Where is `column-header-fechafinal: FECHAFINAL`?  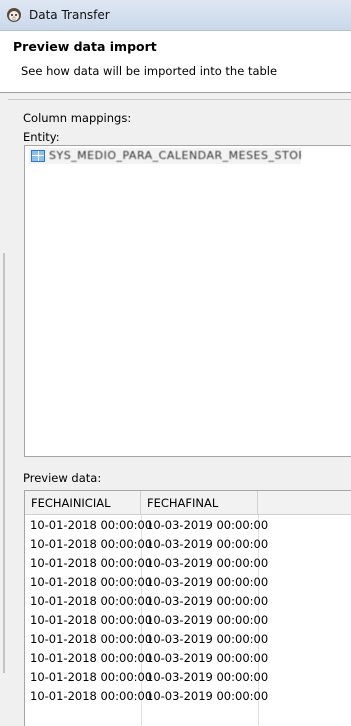 column-header-fechafinal: FECHAFINAL is located at coordinates (199, 503).